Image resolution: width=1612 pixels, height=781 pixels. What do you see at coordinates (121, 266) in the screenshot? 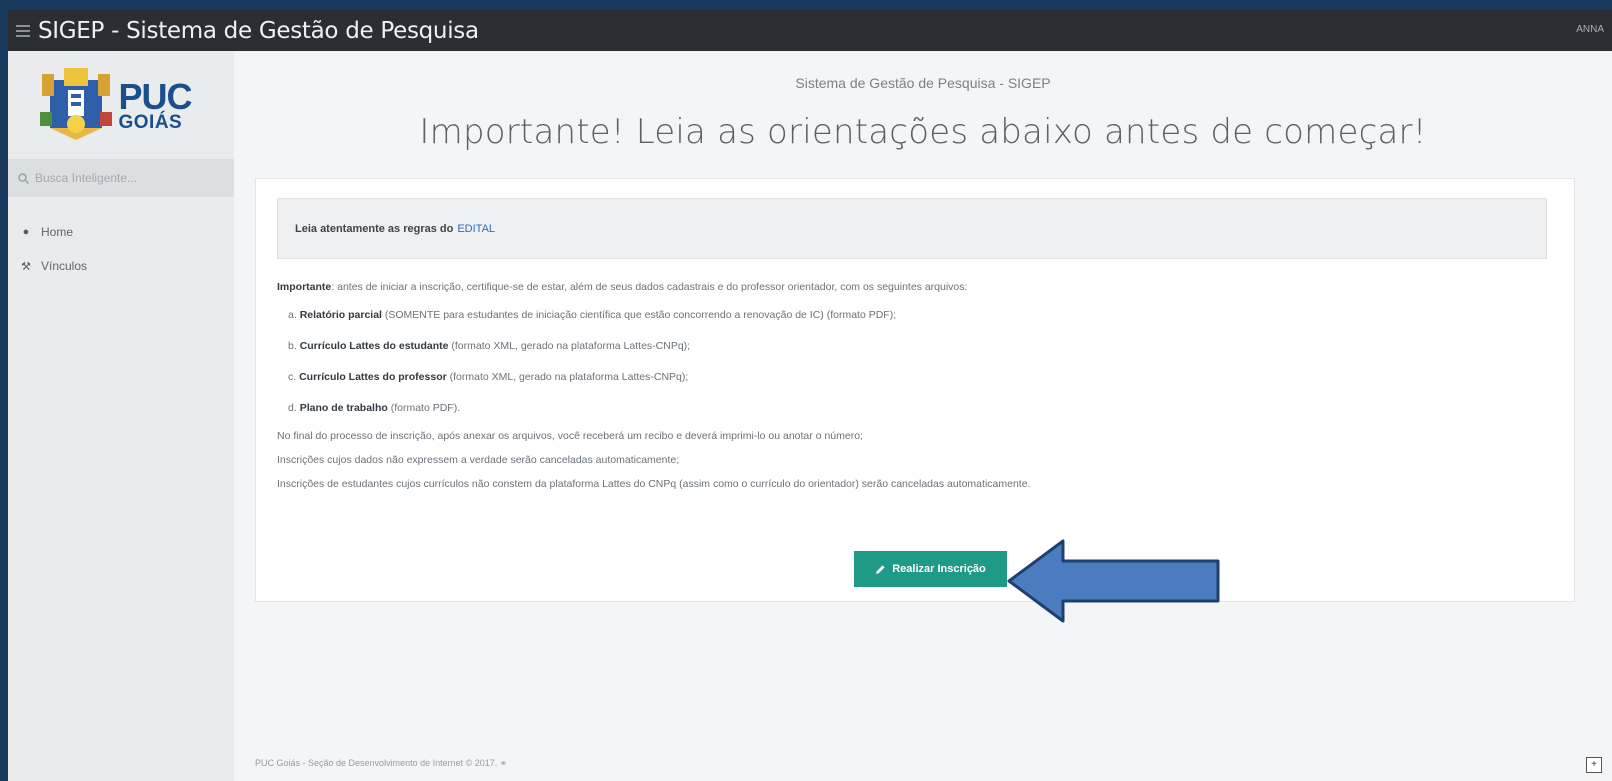
I see `sidebar-item-vinculos: ⚒ Vínculos` at bounding box center [121, 266].